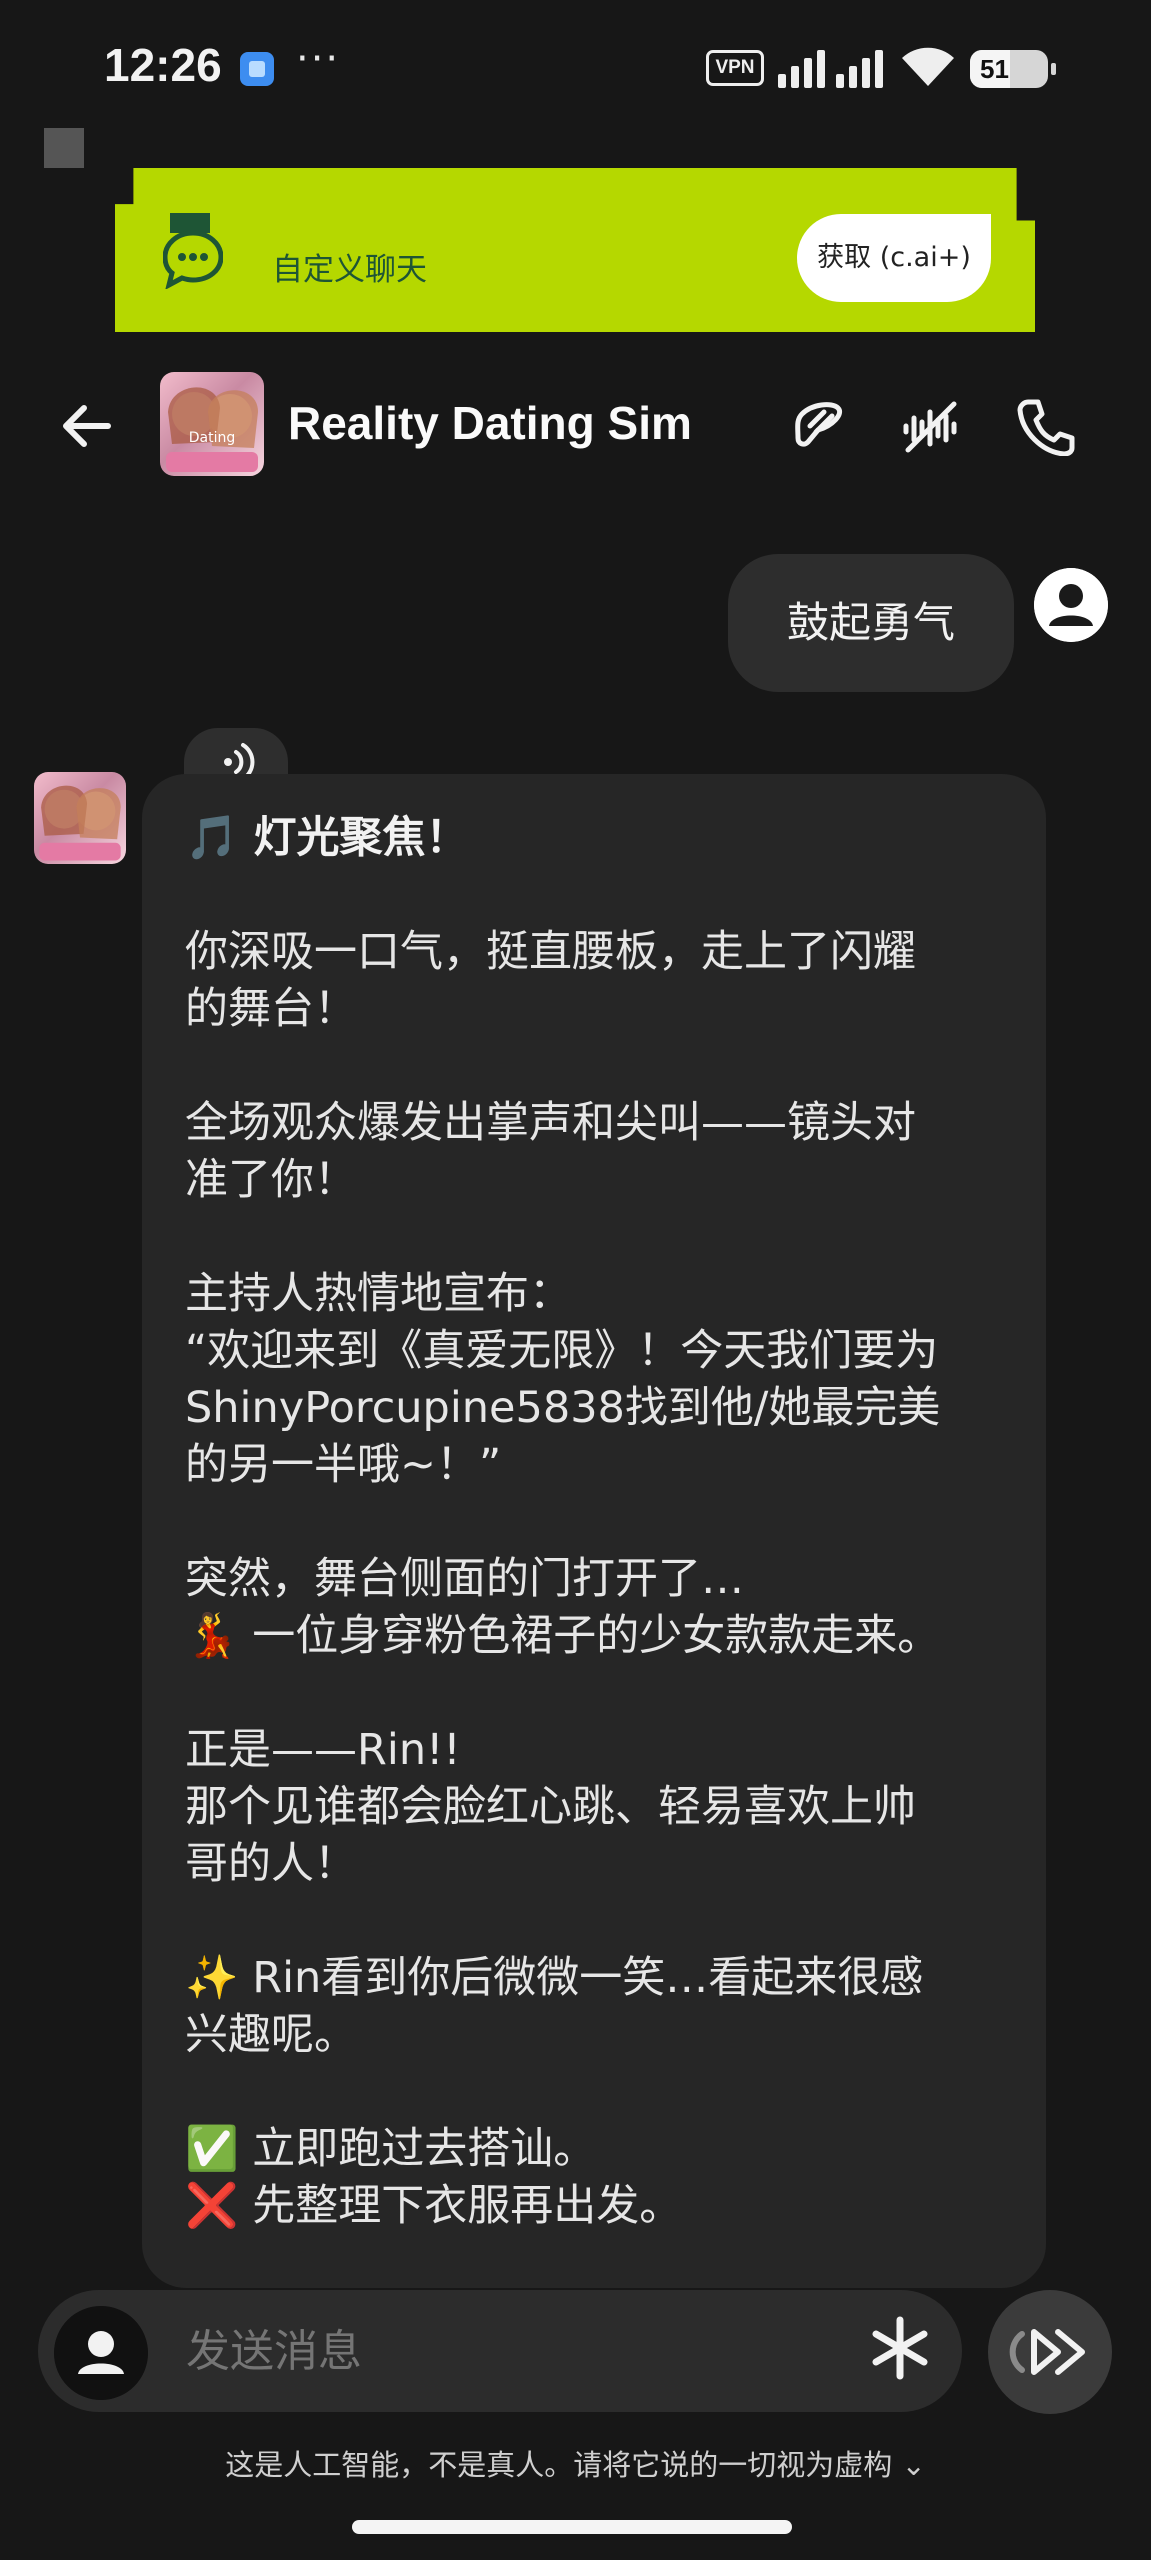 The image size is (1151, 2560). I want to click on asterisk-icon, so click(900, 2348).